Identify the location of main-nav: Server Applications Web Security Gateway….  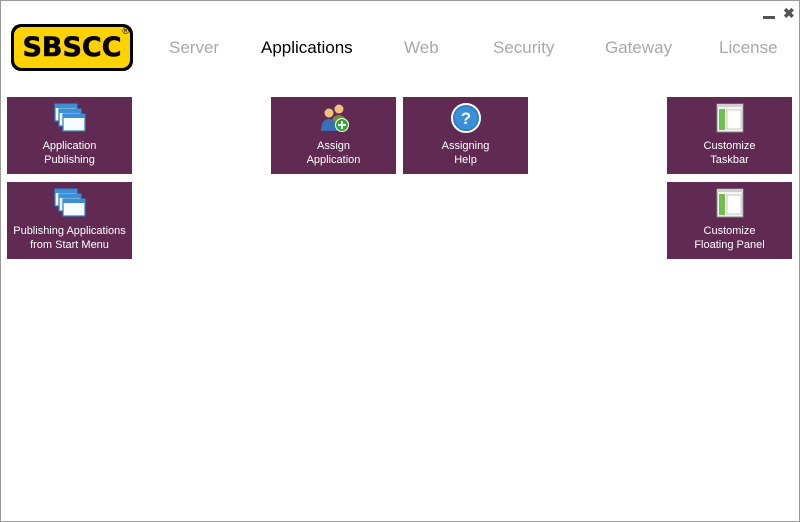
(400, 50).